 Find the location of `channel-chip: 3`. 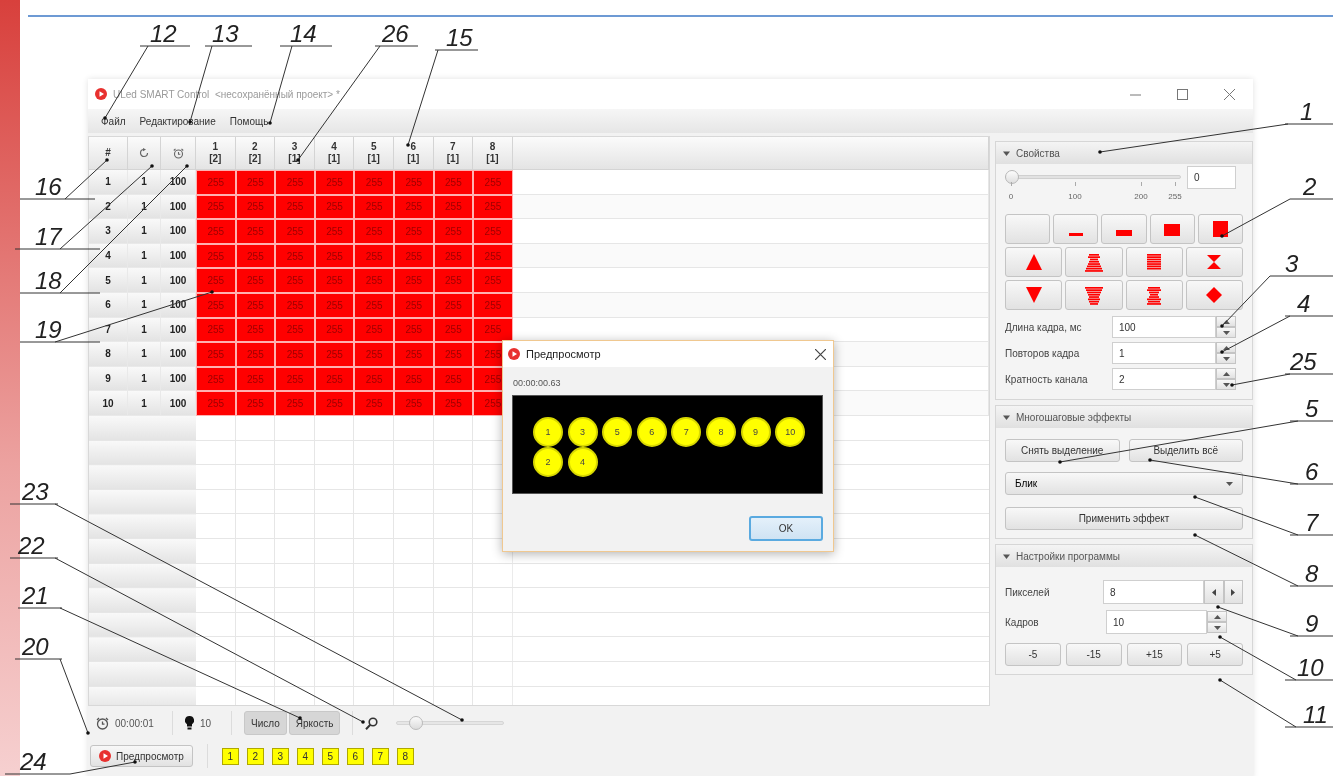

channel-chip: 3 is located at coordinates (280, 756).